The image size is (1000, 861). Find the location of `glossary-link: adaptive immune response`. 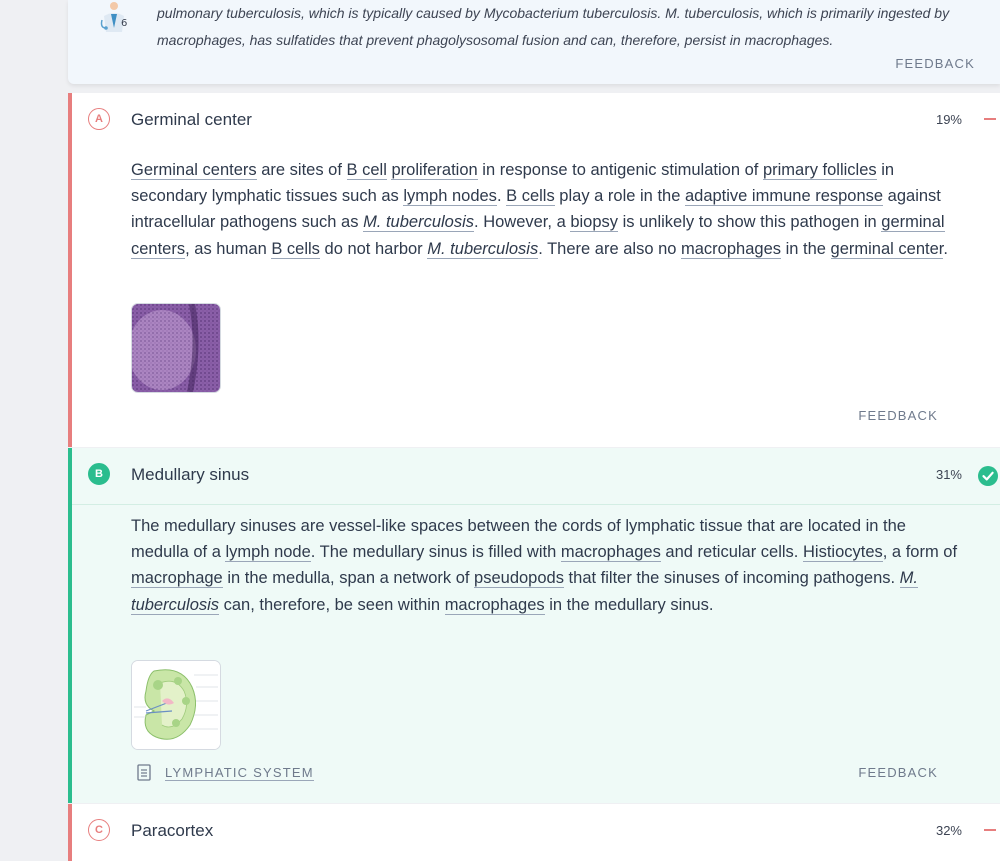

glossary-link: adaptive immune response is located at coordinates (784, 197).